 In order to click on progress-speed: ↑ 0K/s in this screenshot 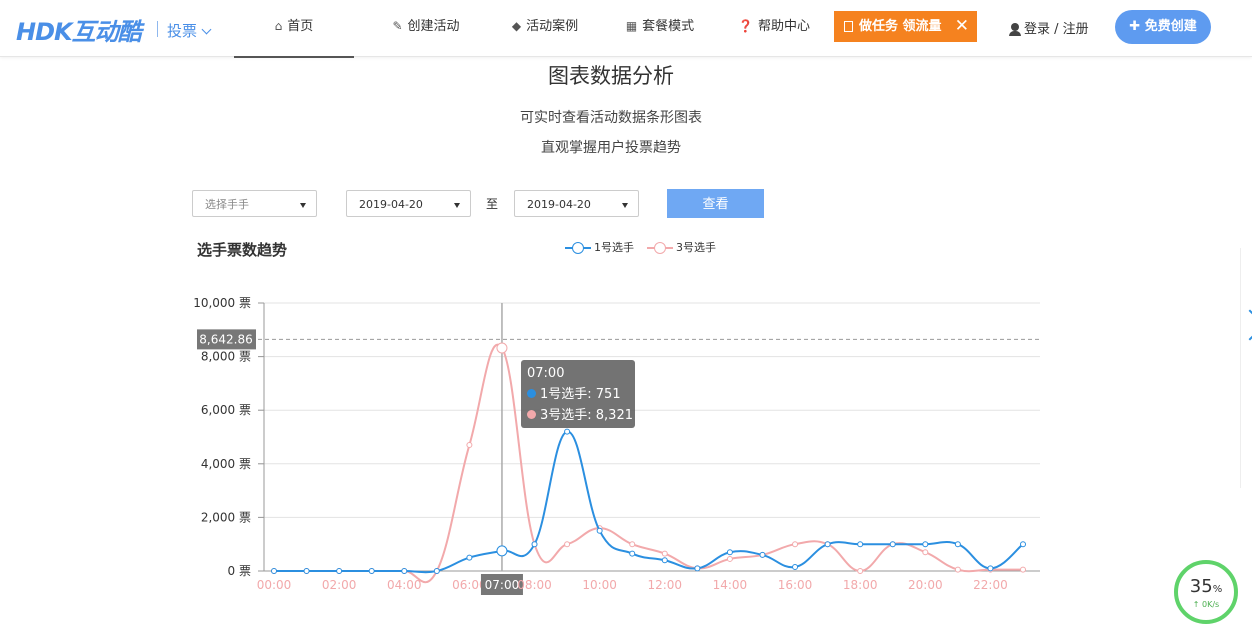, I will do `click(1206, 604)`.